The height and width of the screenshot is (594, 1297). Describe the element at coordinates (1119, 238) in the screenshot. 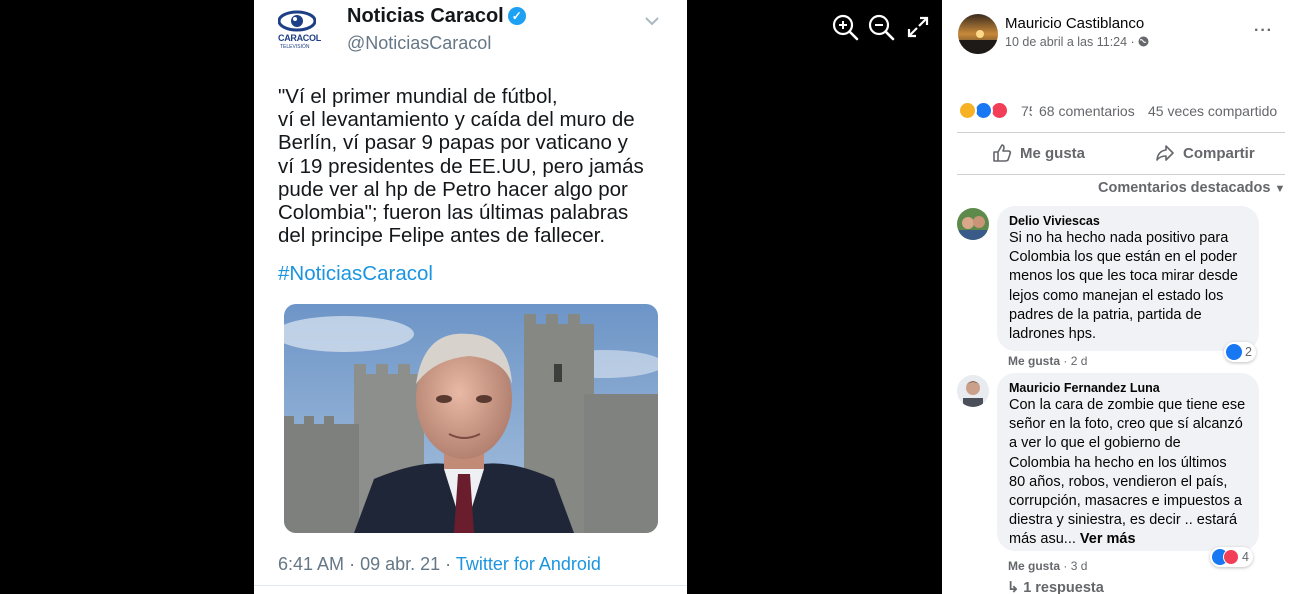

I see `comment-line: Si no ha hecho nada positivo para` at that location.